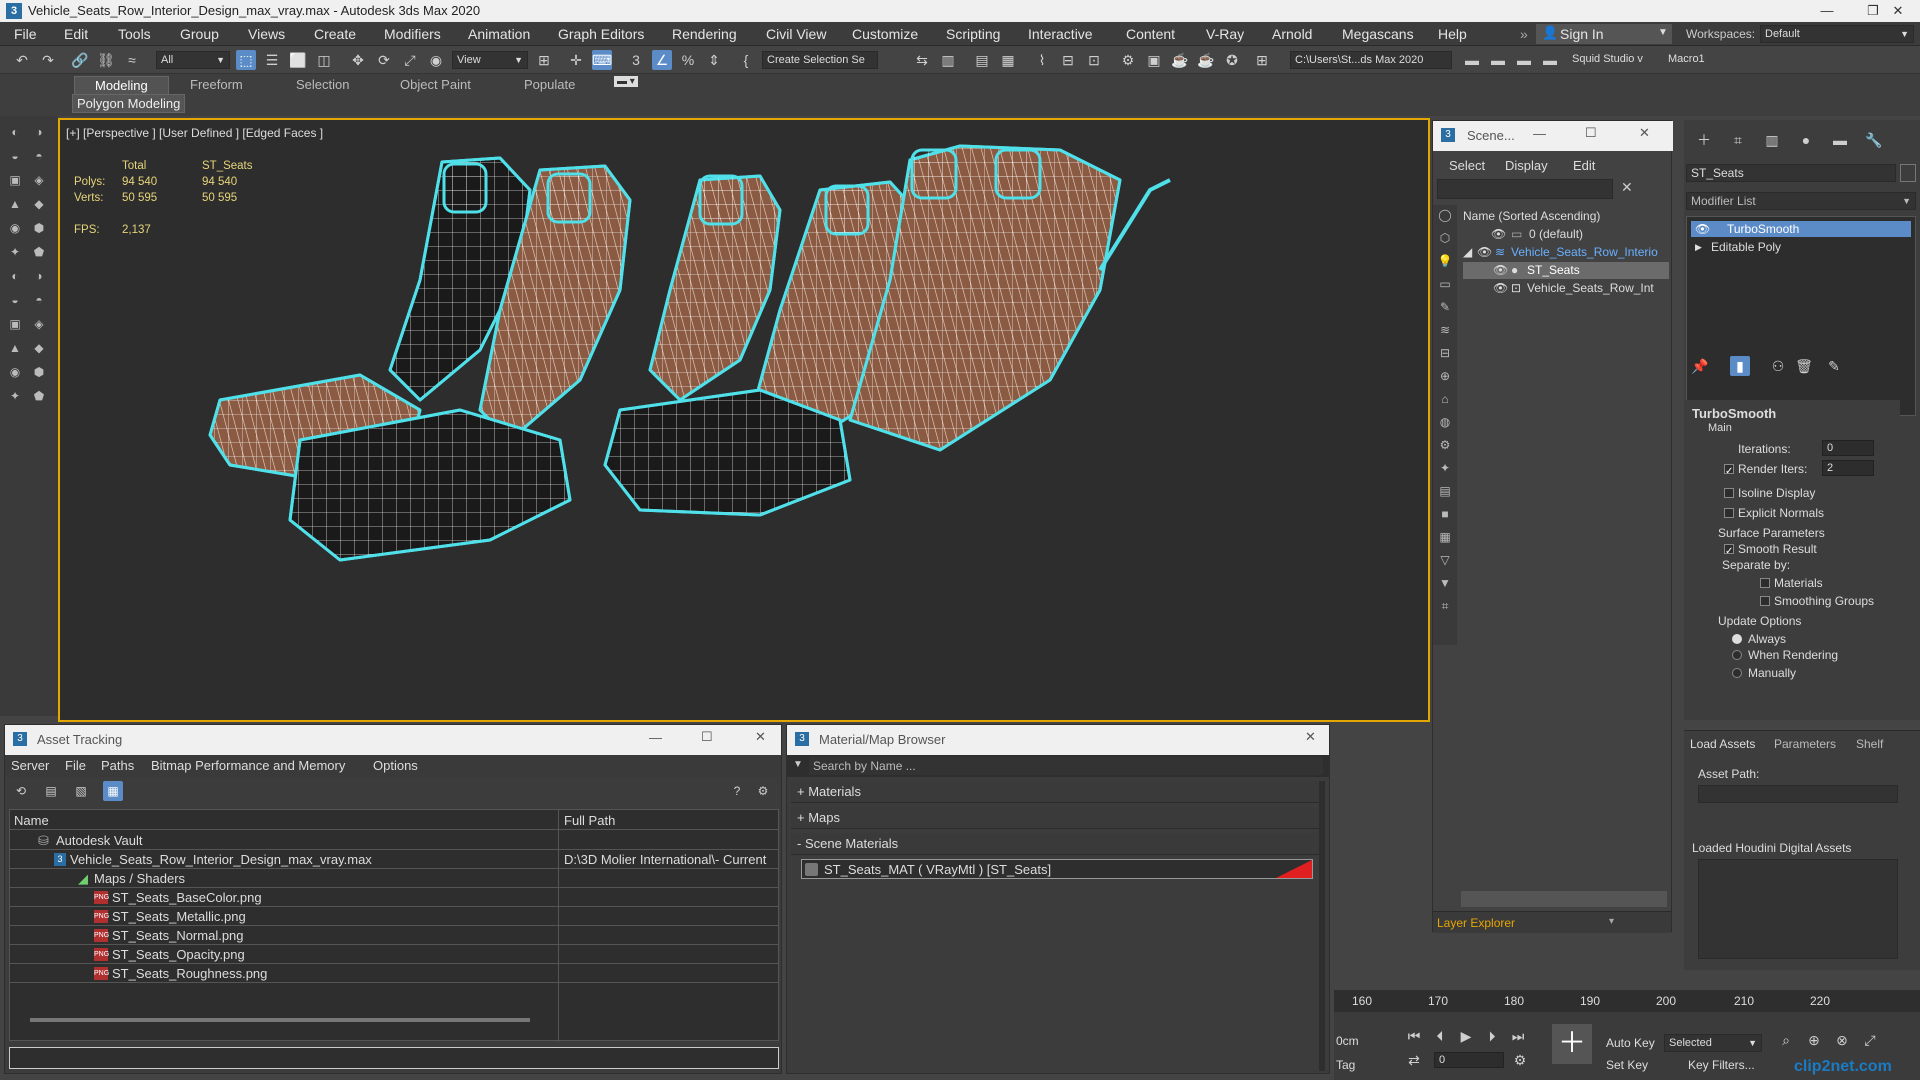 This screenshot has height=1080, width=1920. What do you see at coordinates (1591, 133) in the screenshot?
I see `maximize-icon: ☐` at bounding box center [1591, 133].